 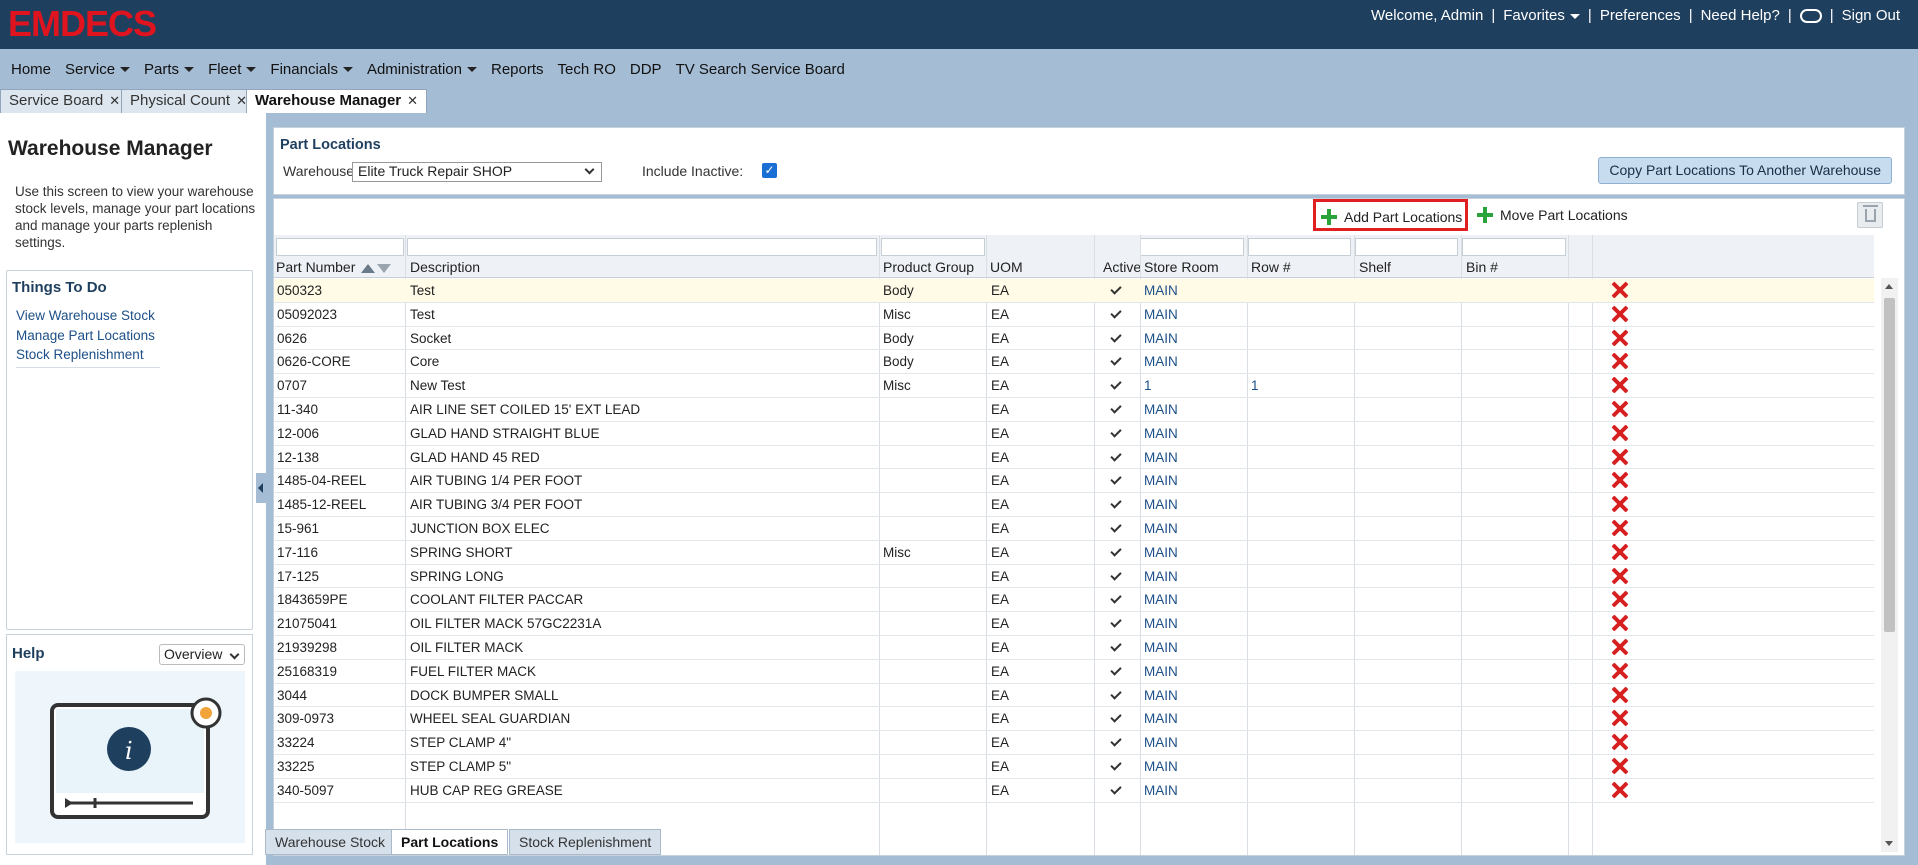 I want to click on header-active: Active, so click(x=1122, y=267).